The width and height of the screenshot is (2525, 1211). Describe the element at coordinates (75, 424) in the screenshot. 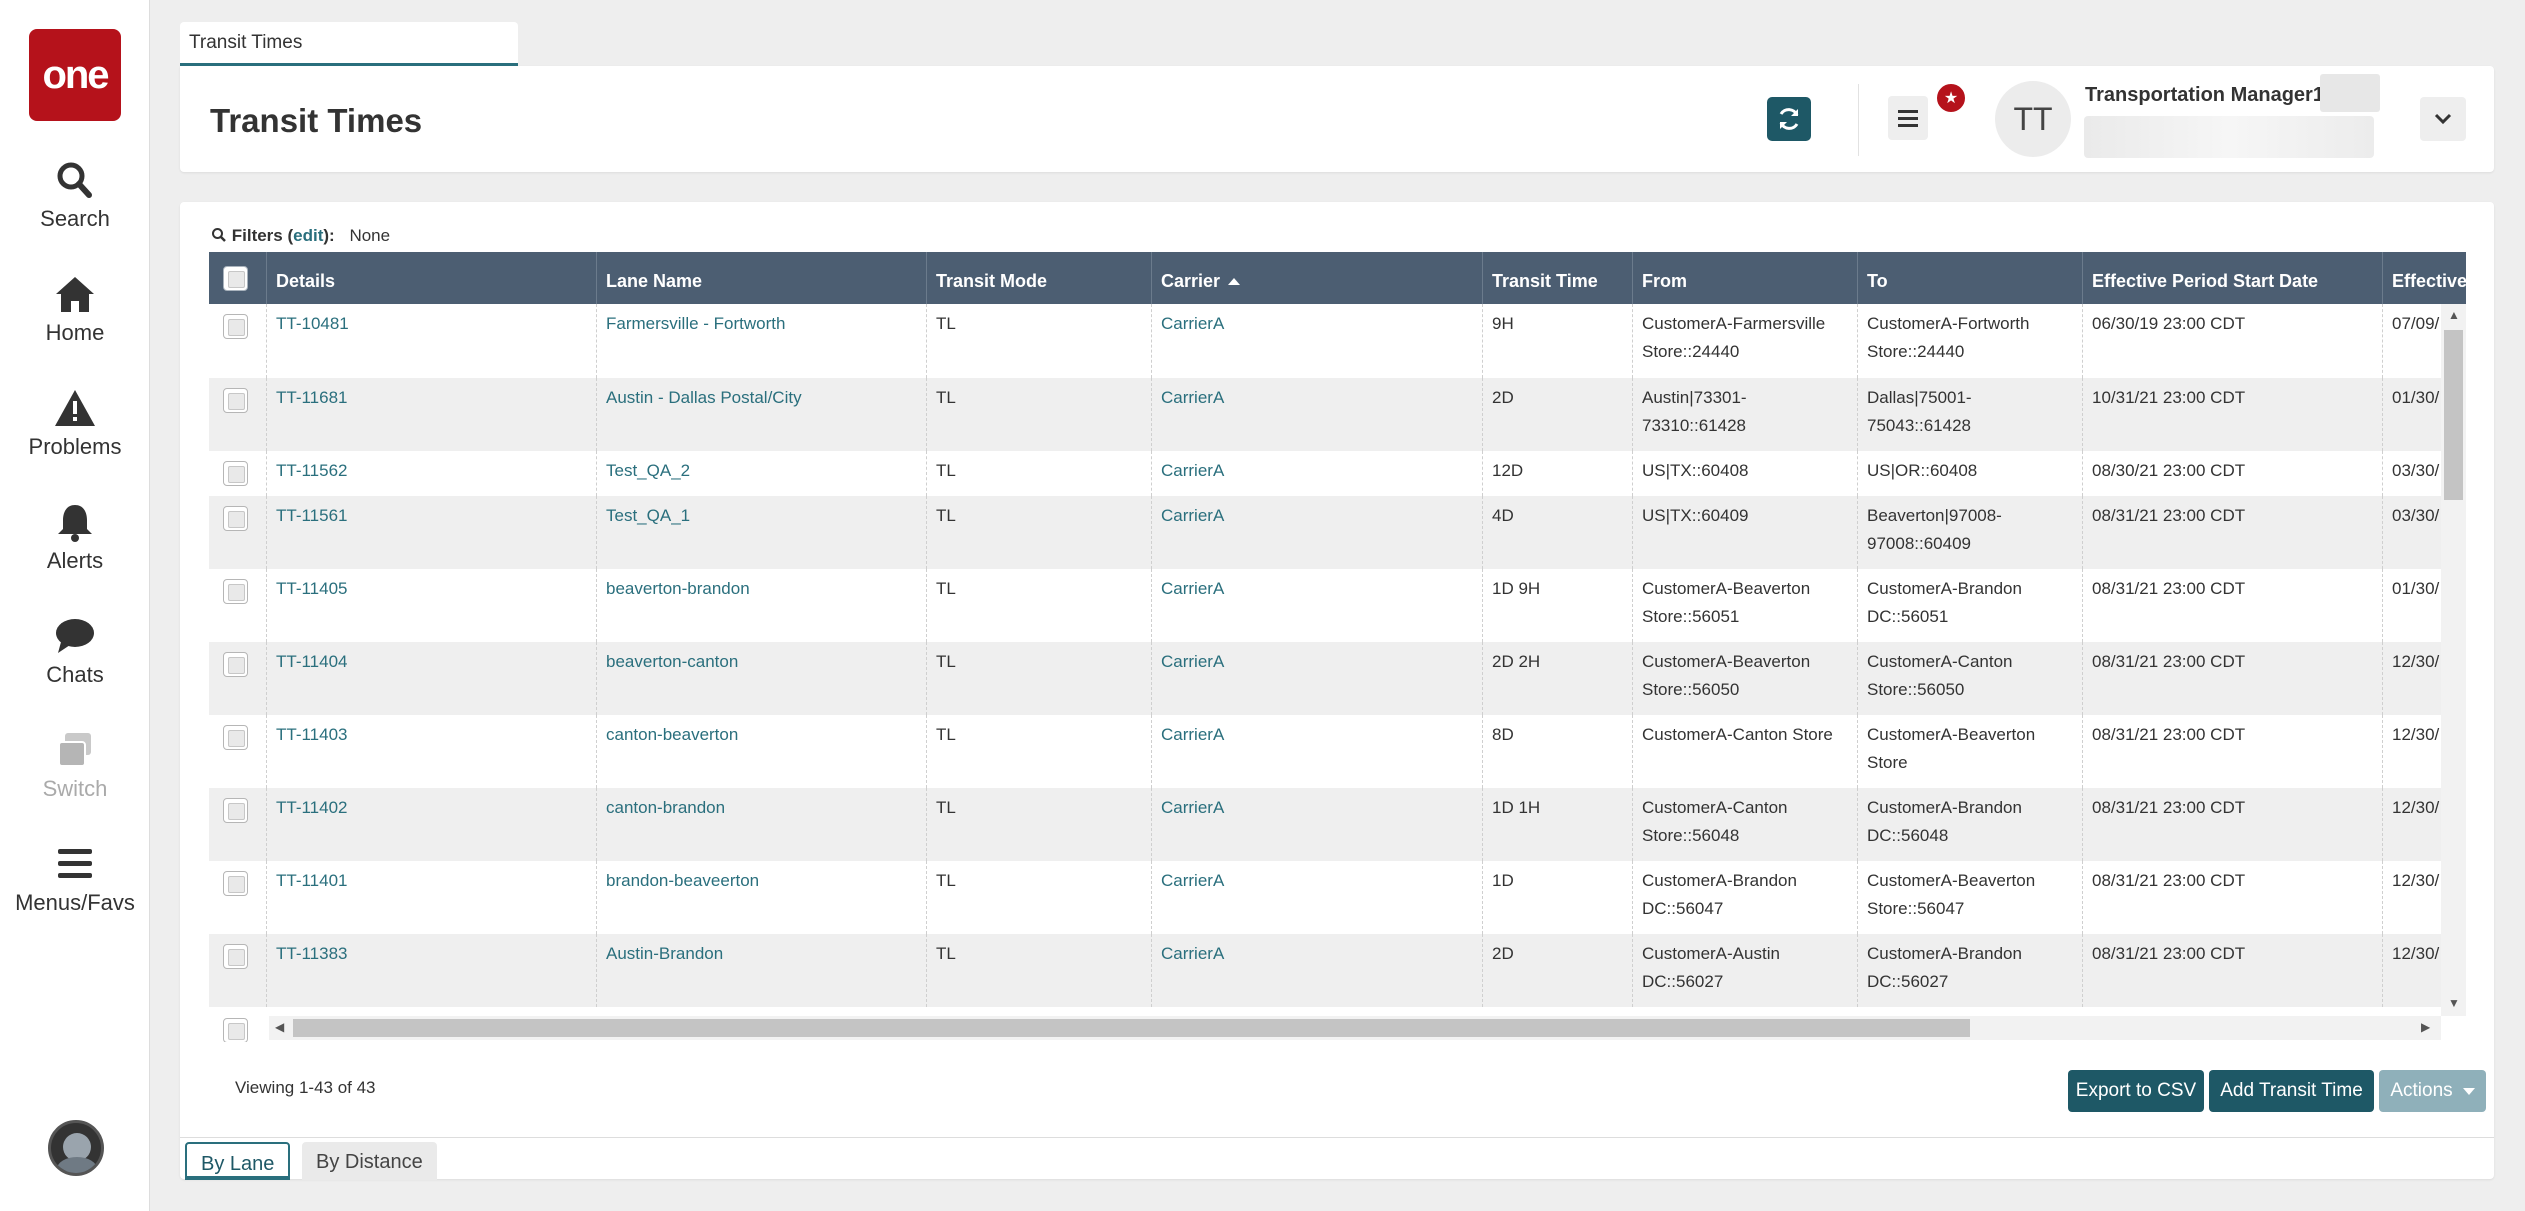

I see `nav-problems: Problems` at that location.